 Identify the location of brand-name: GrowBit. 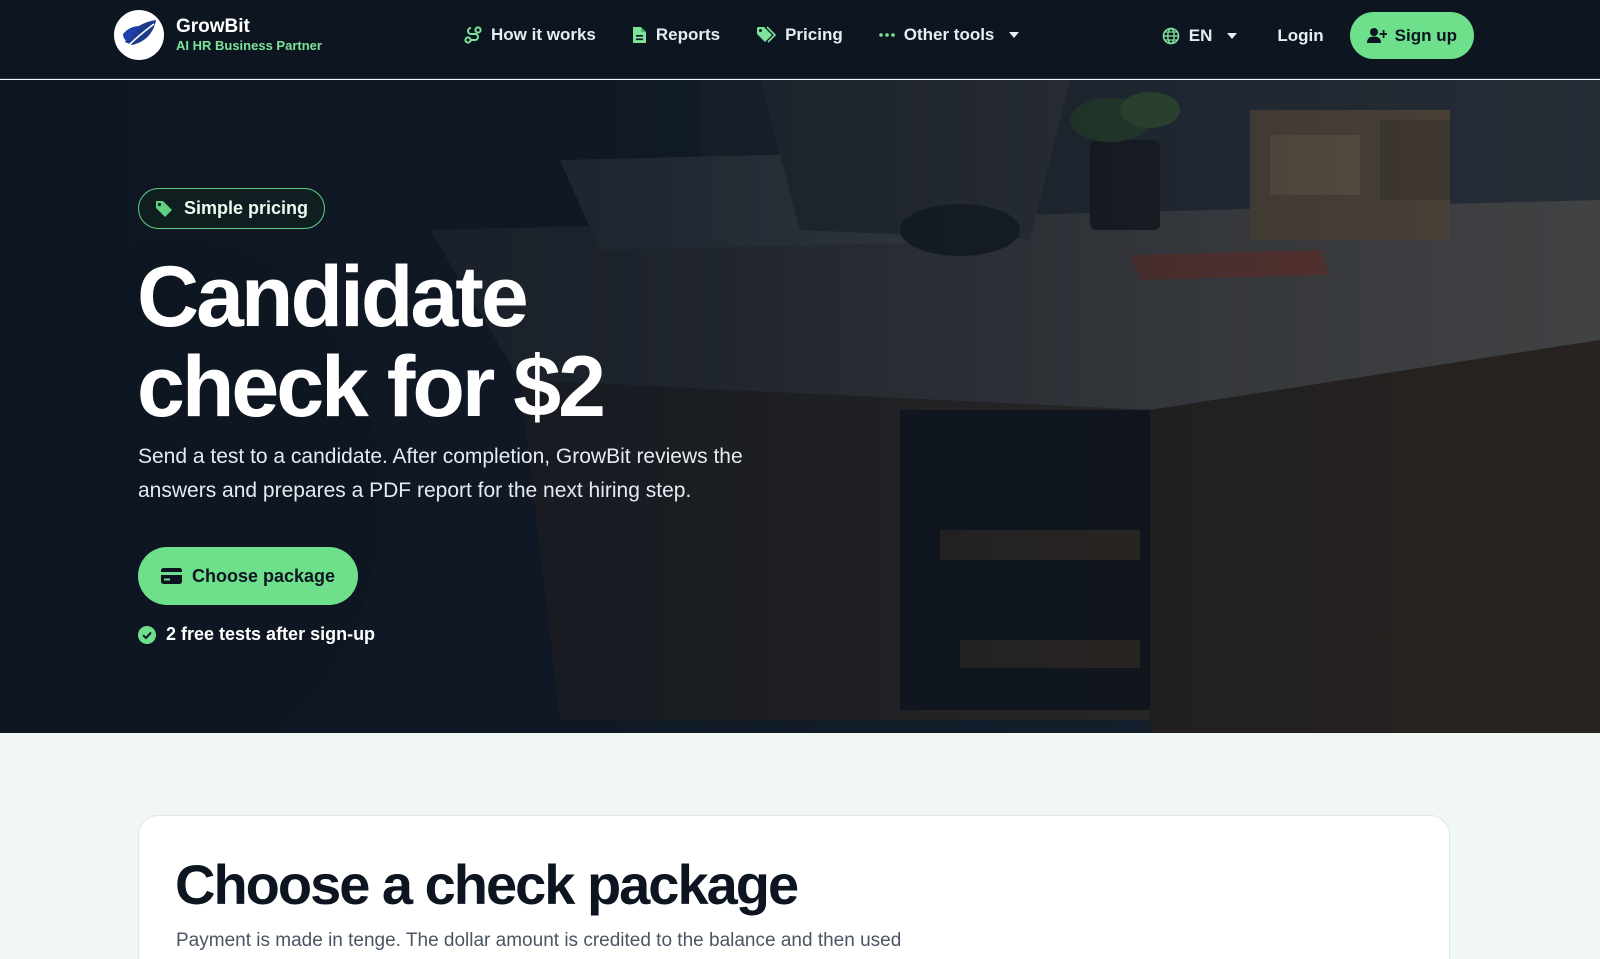
(213, 26).